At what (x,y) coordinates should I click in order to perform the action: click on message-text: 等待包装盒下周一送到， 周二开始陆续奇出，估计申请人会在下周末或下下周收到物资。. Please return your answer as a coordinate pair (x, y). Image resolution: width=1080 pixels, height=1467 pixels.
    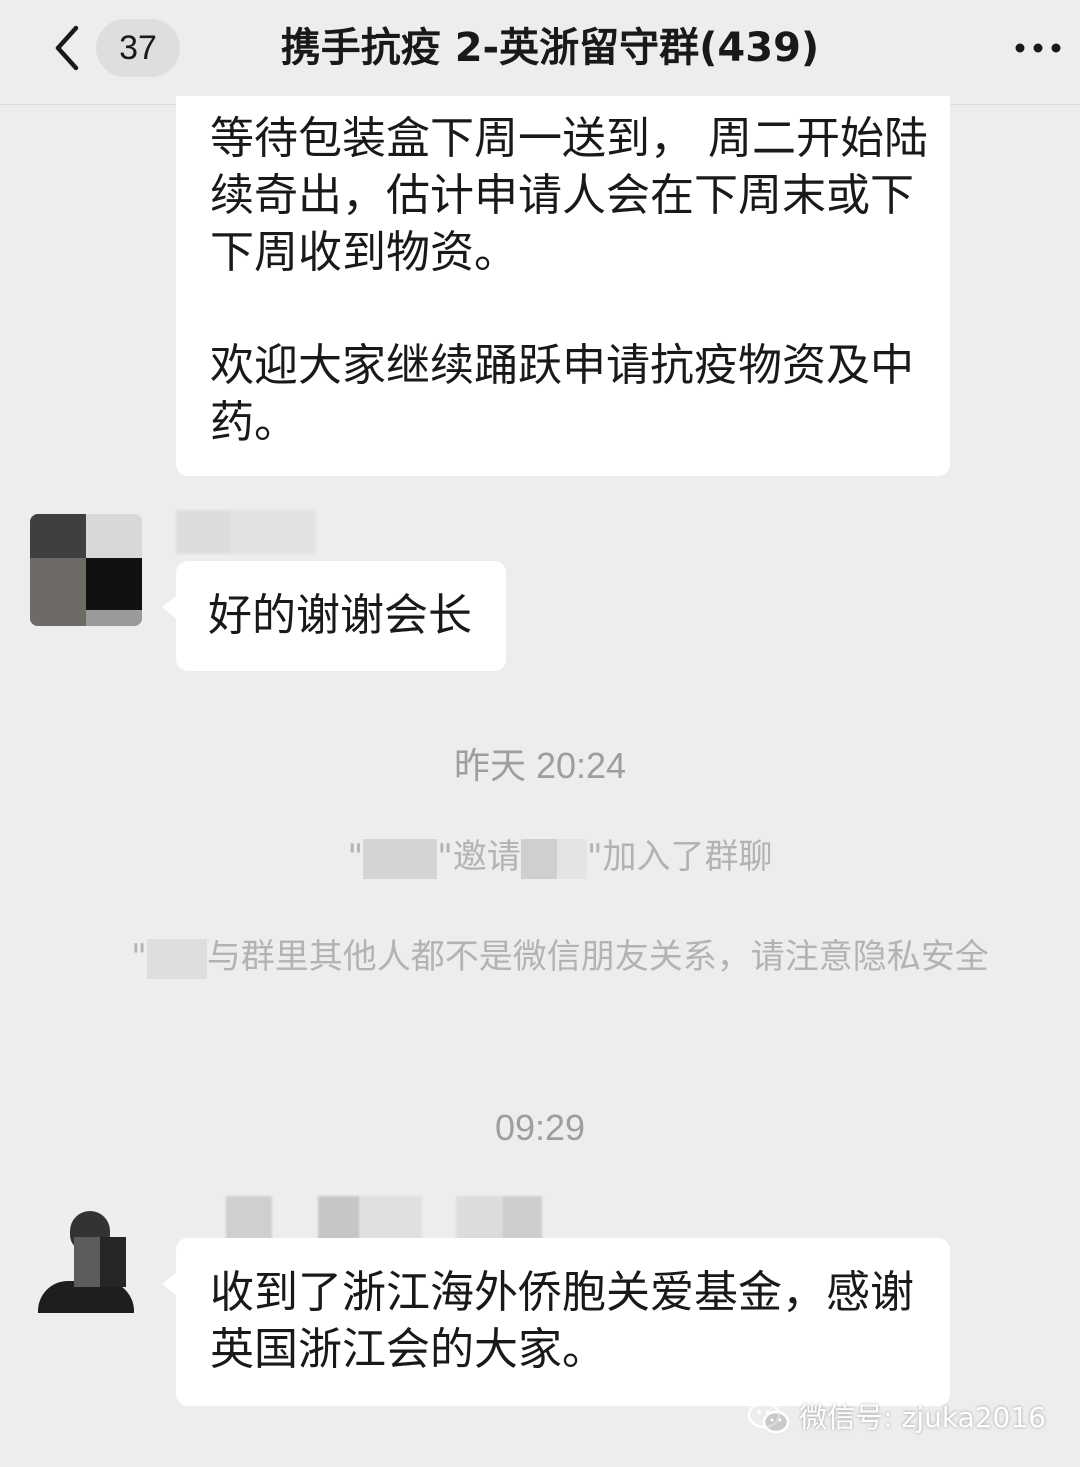
    Looking at the image, I should click on (569, 195).